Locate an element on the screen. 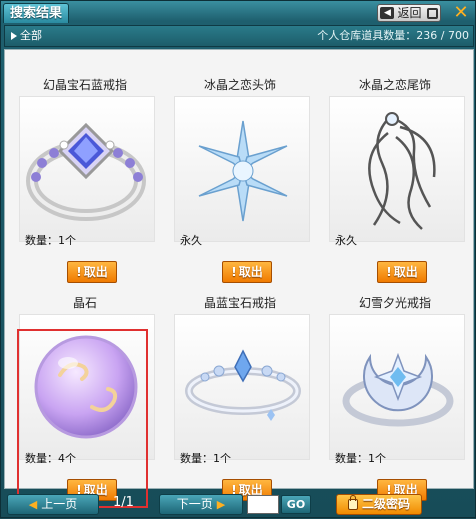 This screenshot has width=476, height=519. back-label: 返回 is located at coordinates (409, 13).